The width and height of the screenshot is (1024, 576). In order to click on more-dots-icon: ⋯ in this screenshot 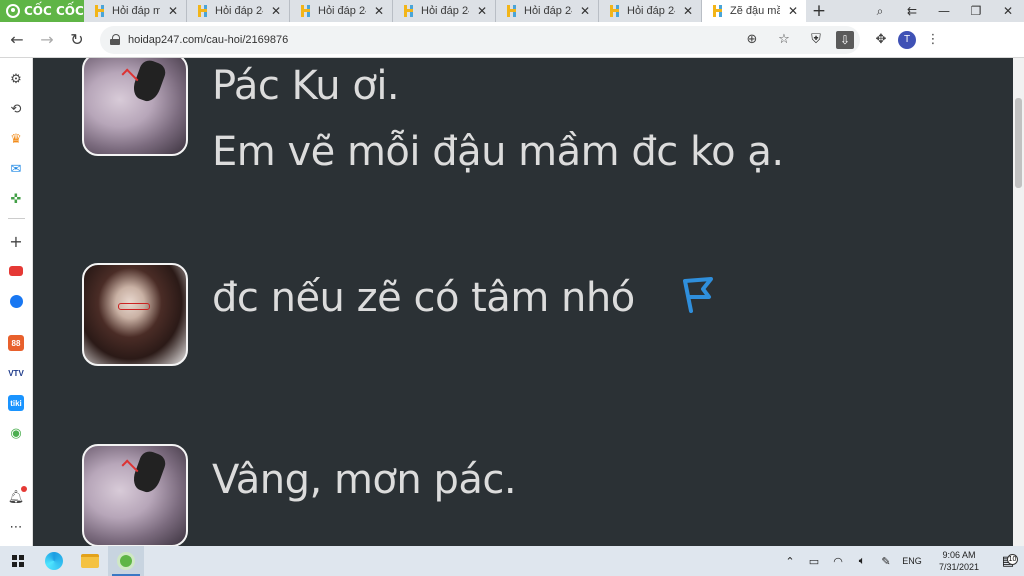, I will do `click(16, 527)`.